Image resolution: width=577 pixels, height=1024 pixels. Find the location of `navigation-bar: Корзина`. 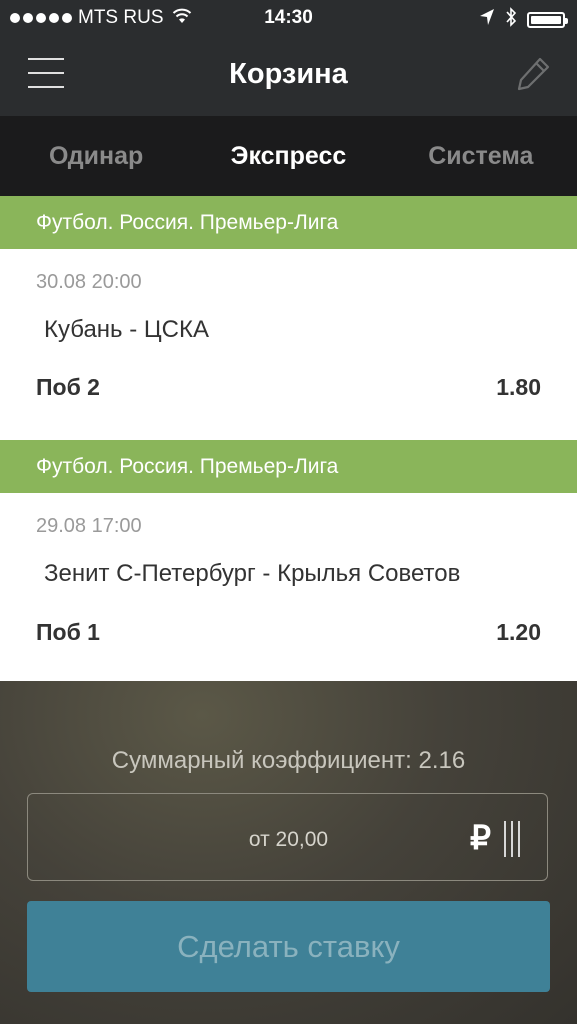

navigation-bar: Корзина is located at coordinates (288, 76).